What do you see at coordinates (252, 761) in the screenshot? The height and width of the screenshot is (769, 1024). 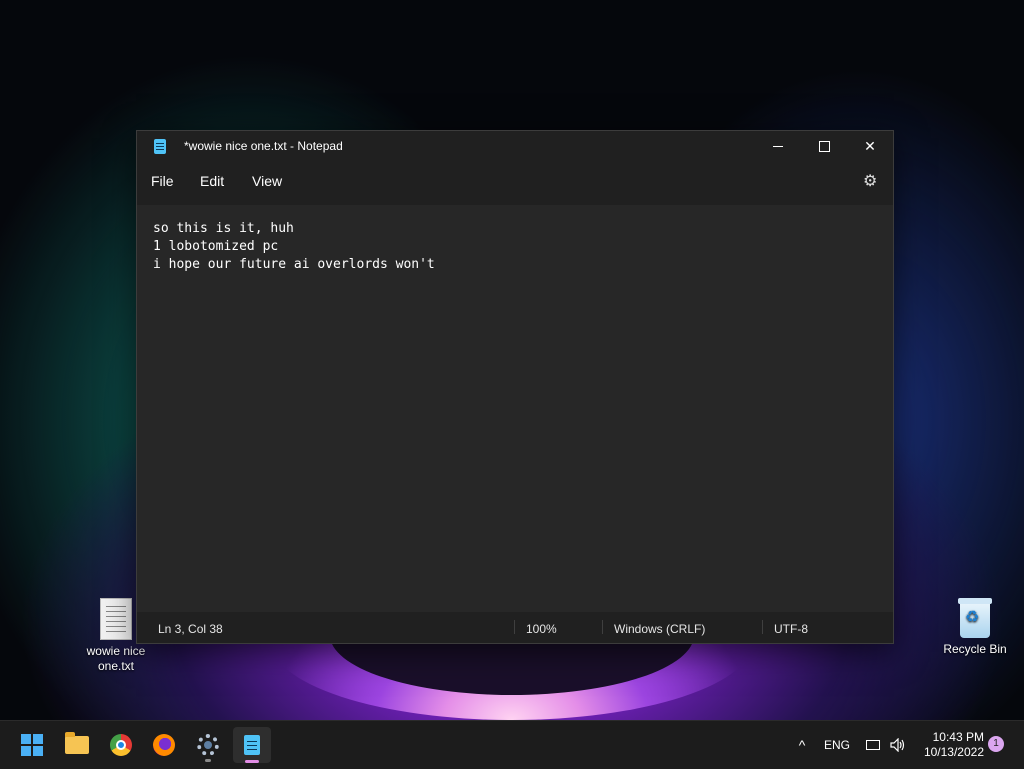 I see `active-indicator` at bounding box center [252, 761].